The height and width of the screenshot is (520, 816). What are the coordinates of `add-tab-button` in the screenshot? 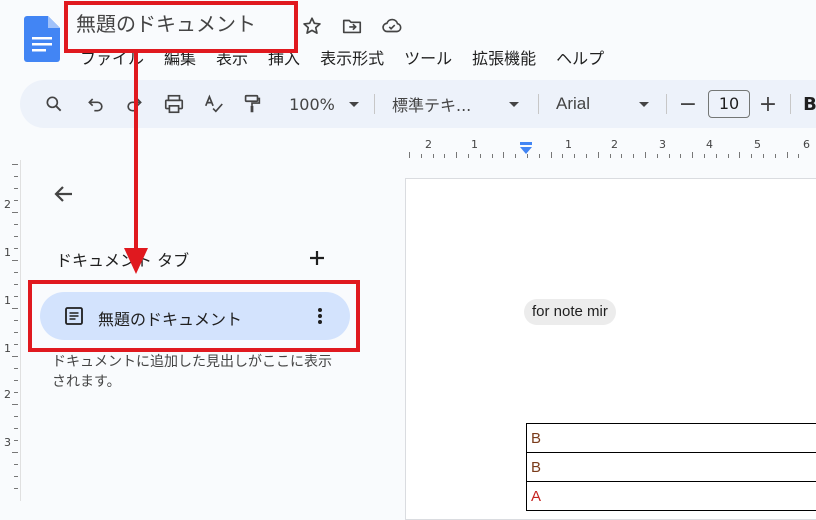 It's located at (317, 258).